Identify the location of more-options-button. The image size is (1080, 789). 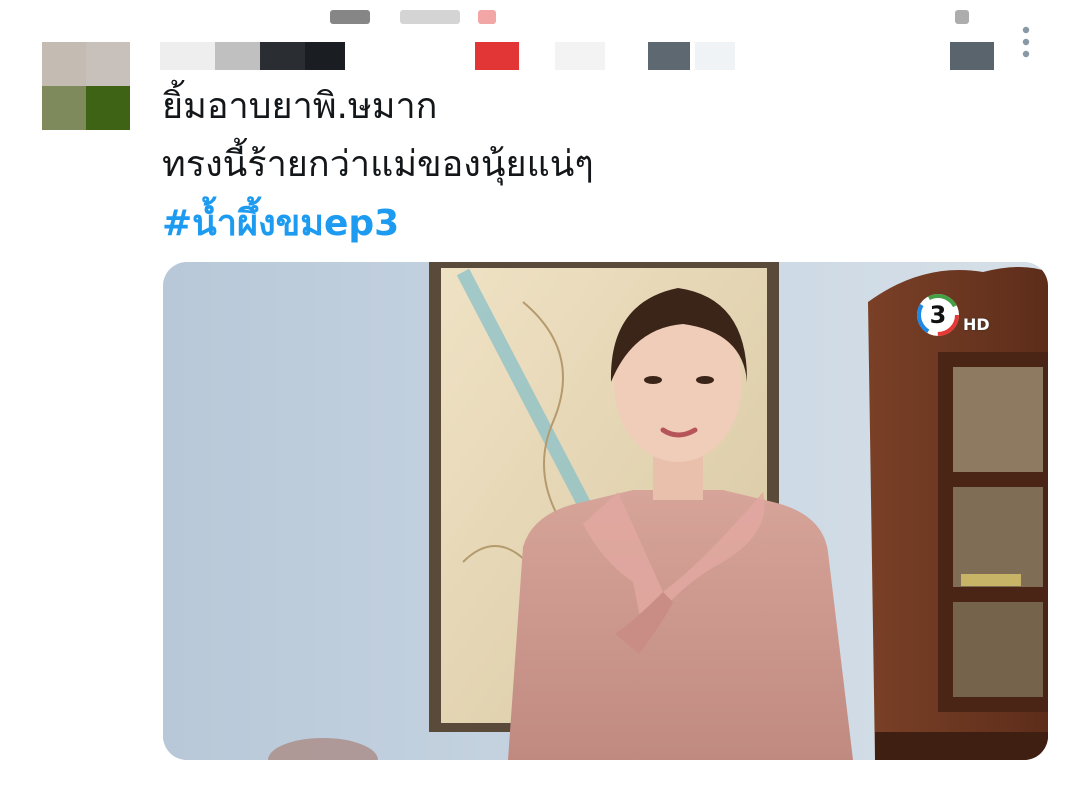
(1026, 42).